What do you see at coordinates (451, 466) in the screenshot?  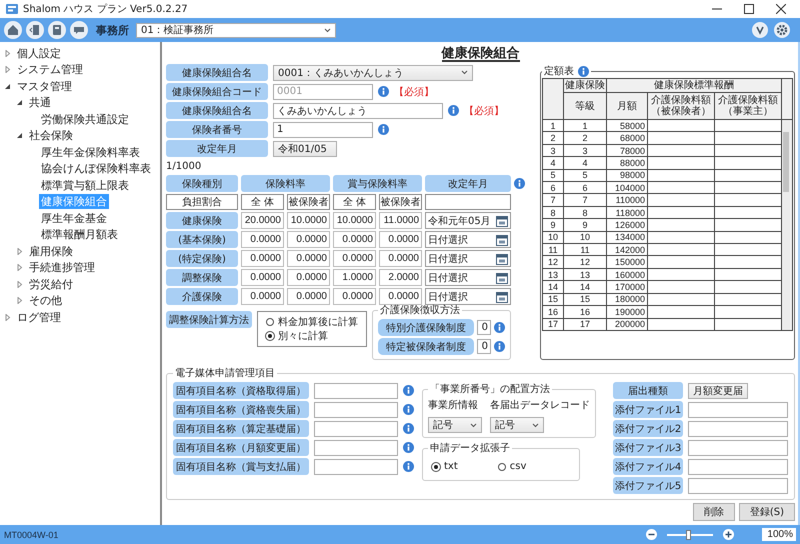 I see `radio-label: txt` at bounding box center [451, 466].